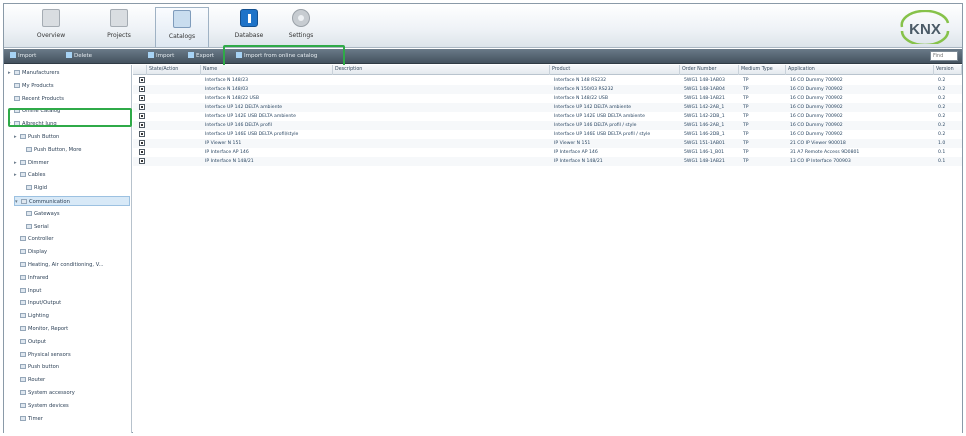 Image resolution: width=966 pixels, height=436 pixels. Describe the element at coordinates (75, 214) in the screenshot. I see `tree-item: Gateways` at that location.